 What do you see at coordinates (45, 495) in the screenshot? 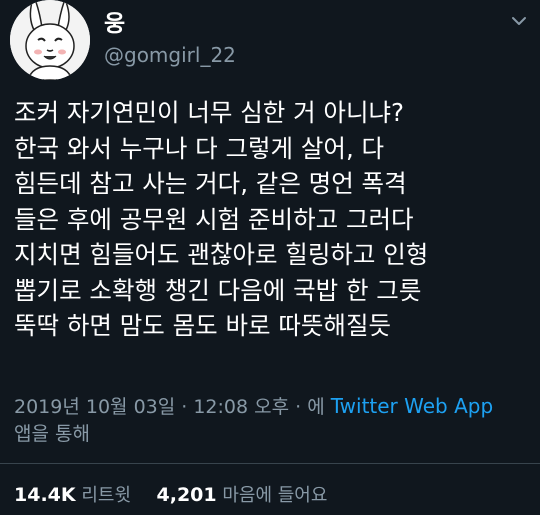
I see `retweets-count: 14.4K` at bounding box center [45, 495].